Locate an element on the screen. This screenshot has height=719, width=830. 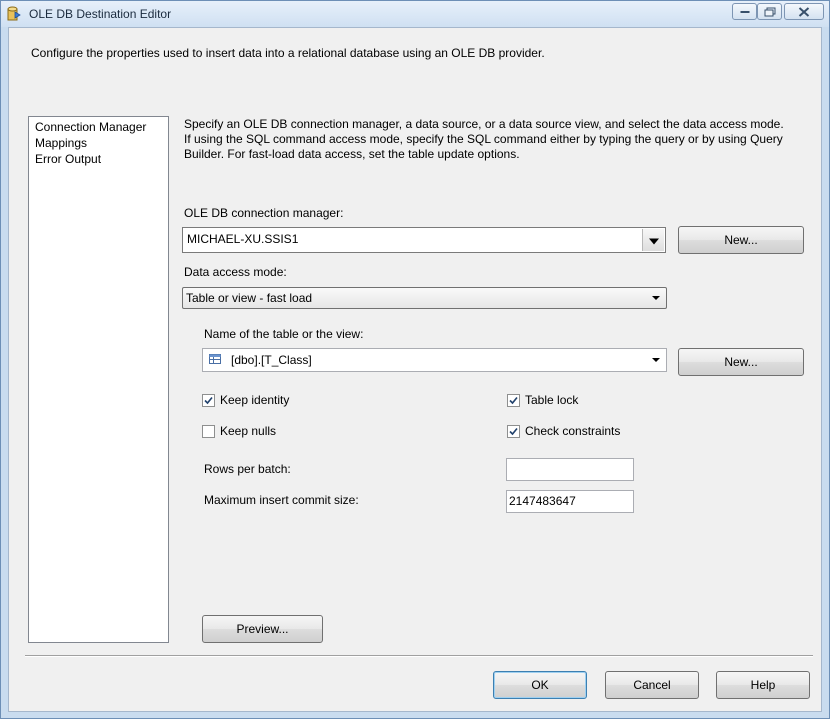
nav-item-error-output: Error Output is located at coordinates (101, 159).